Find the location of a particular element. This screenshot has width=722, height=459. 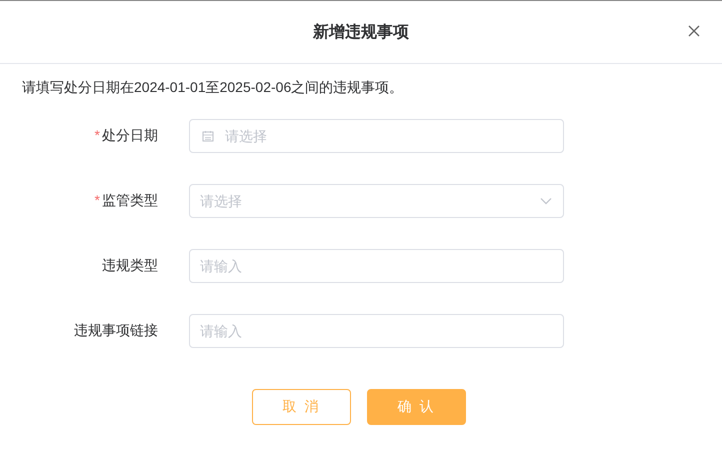

date-field: 请选择 is located at coordinates (376, 136).